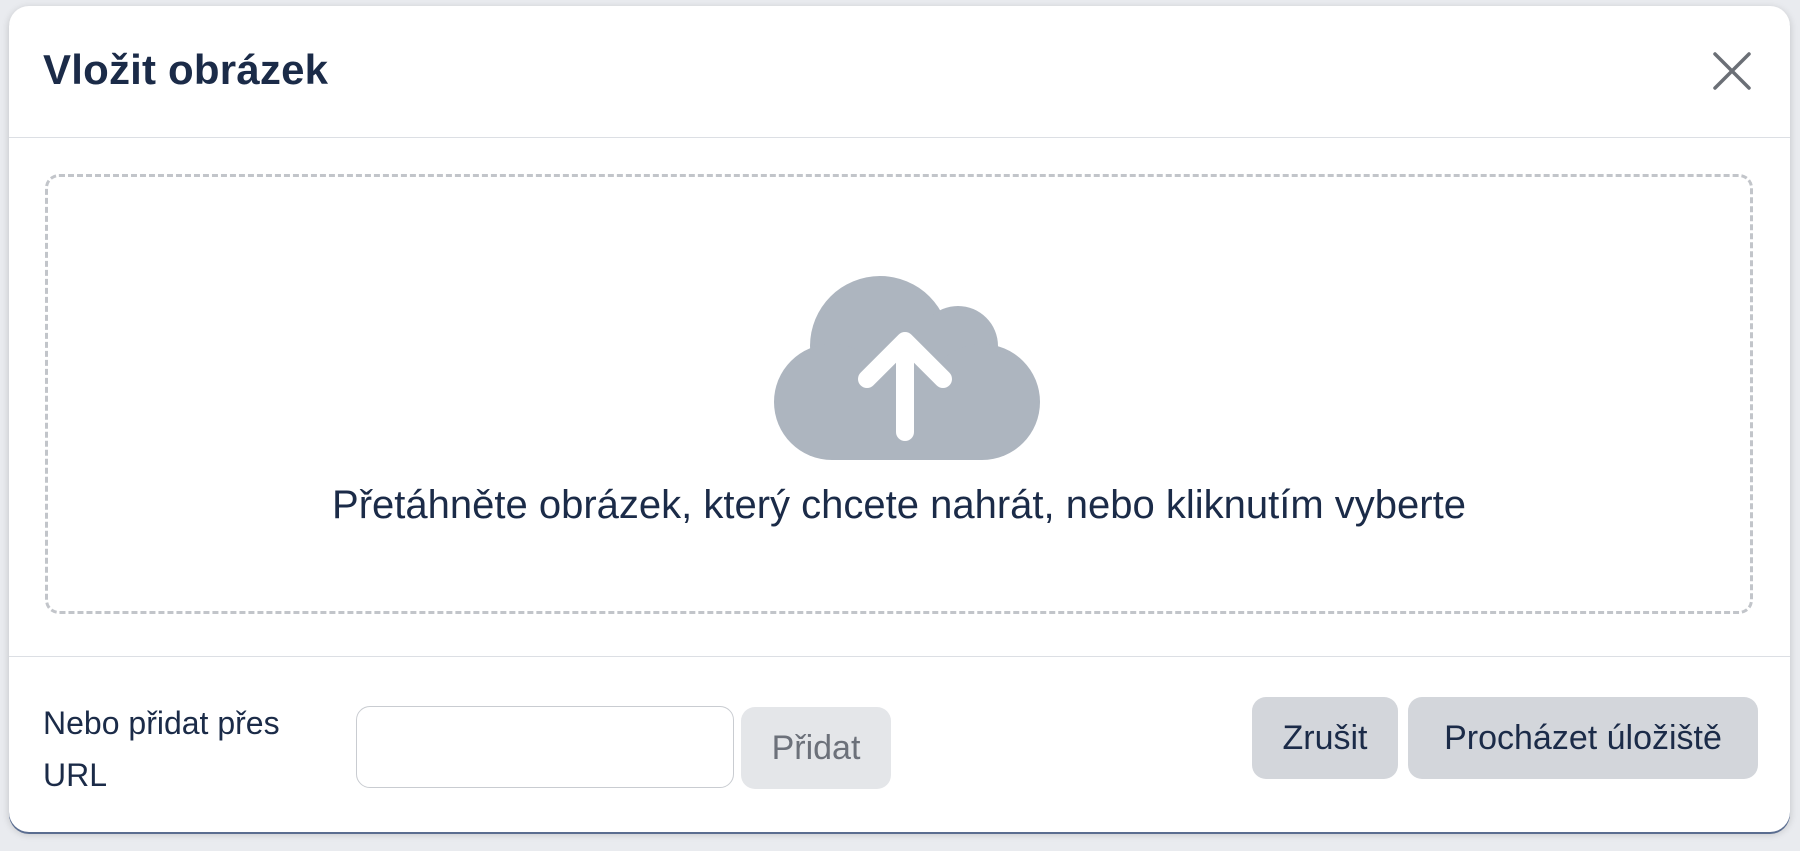 This screenshot has height=851, width=1800. What do you see at coordinates (1583, 738) in the screenshot?
I see `browse-storage-button: Procházet úložiště` at bounding box center [1583, 738].